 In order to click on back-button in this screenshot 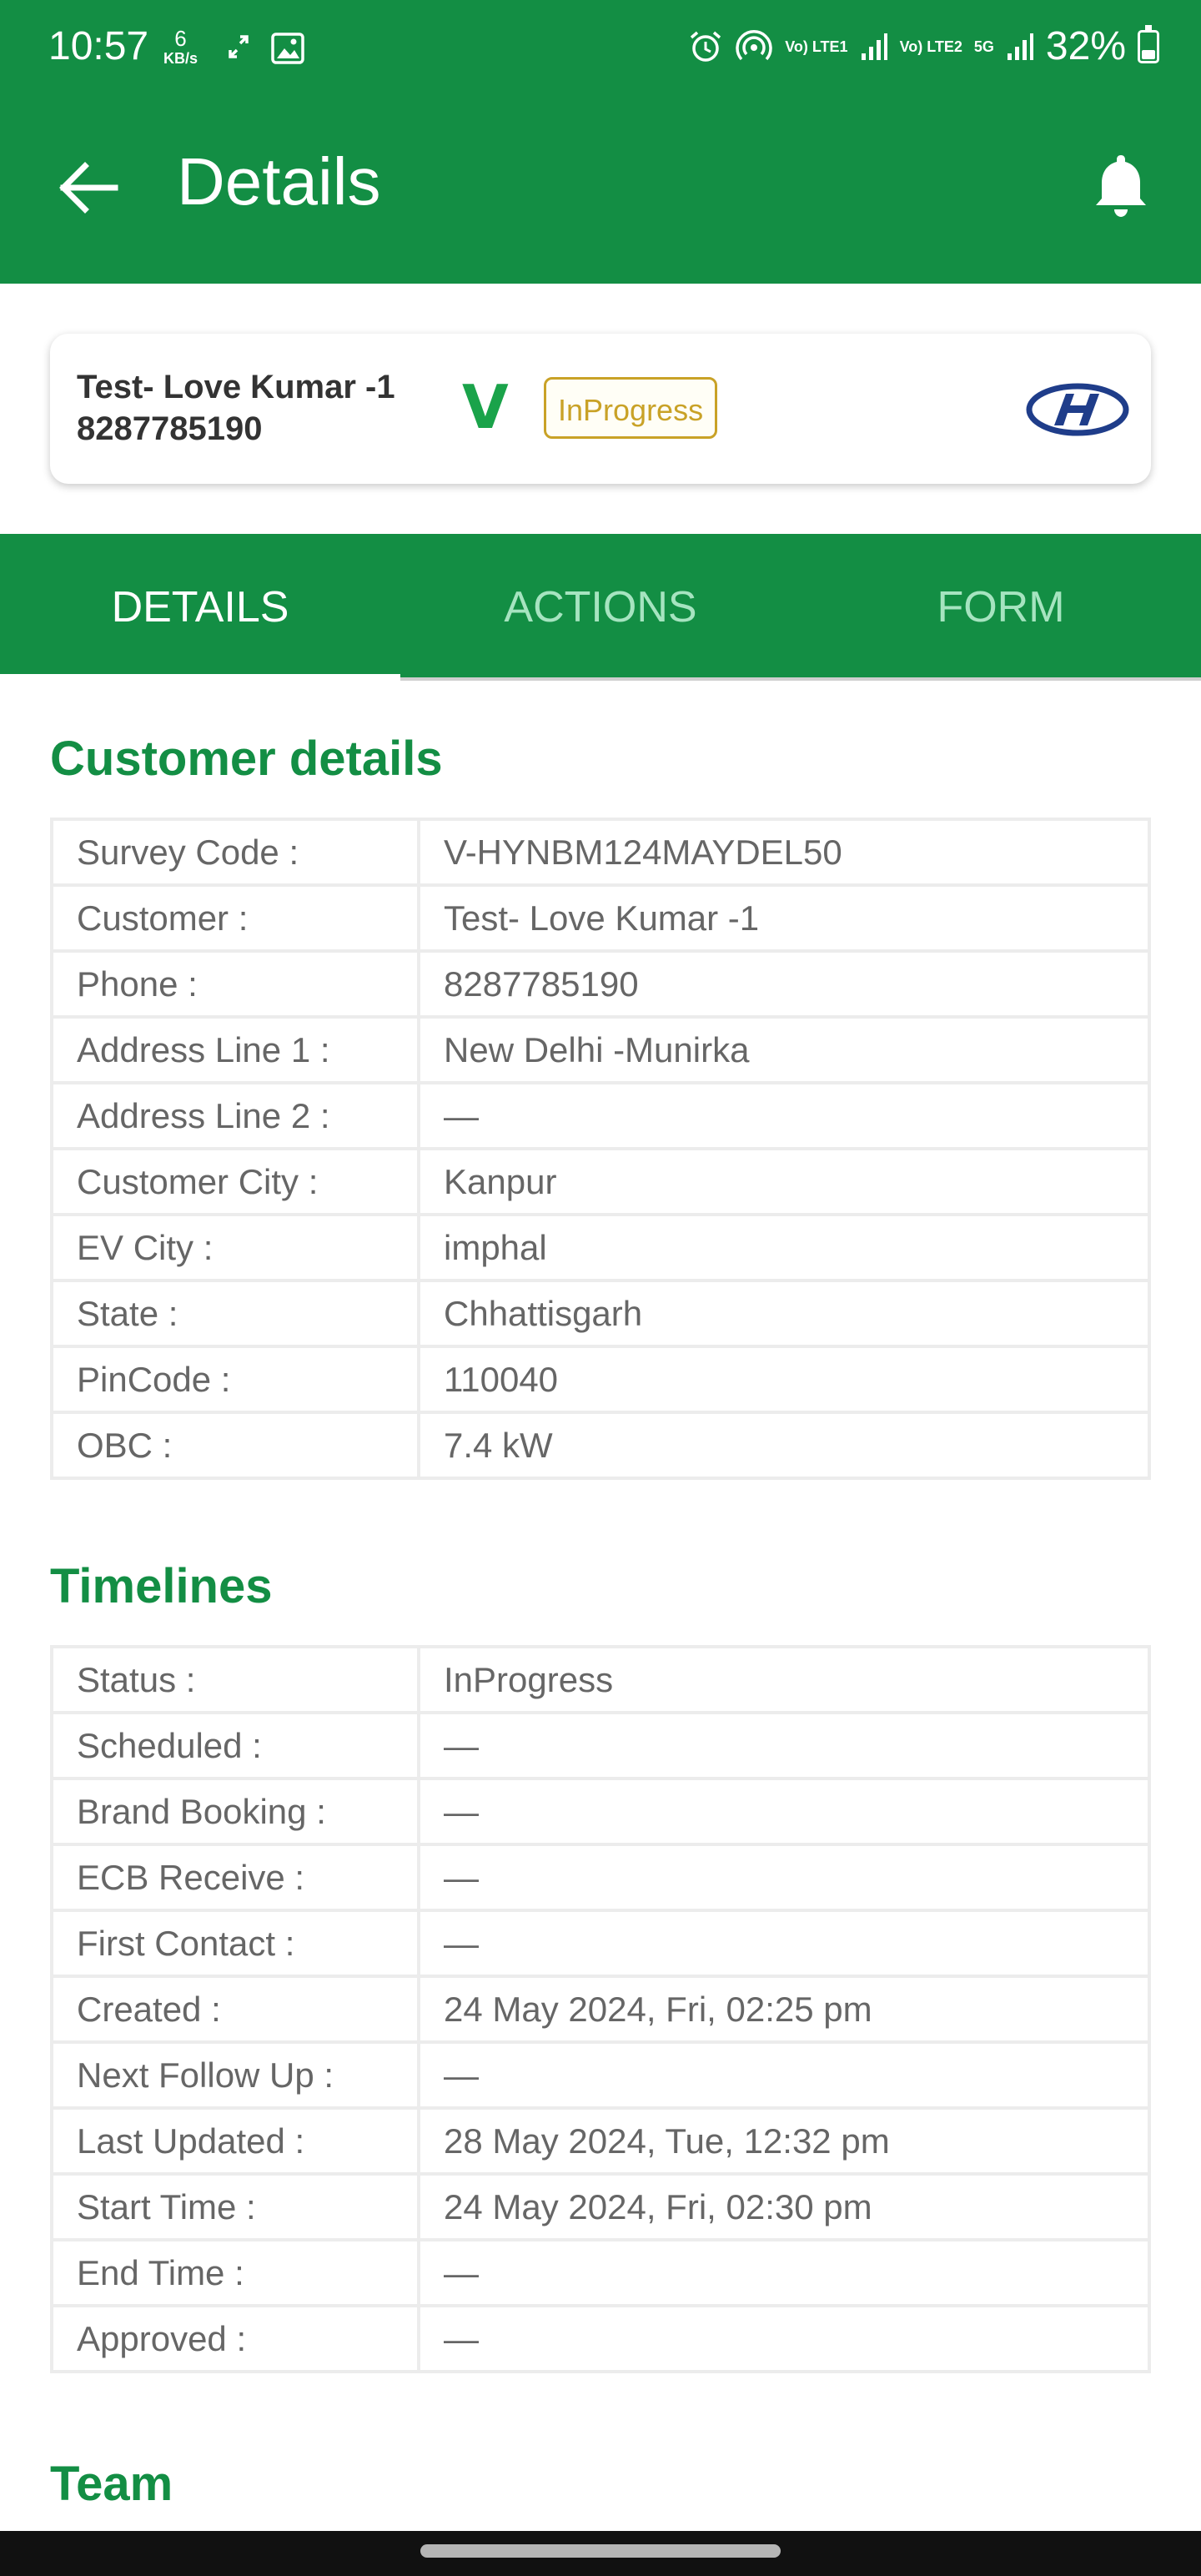, I will do `click(90, 187)`.